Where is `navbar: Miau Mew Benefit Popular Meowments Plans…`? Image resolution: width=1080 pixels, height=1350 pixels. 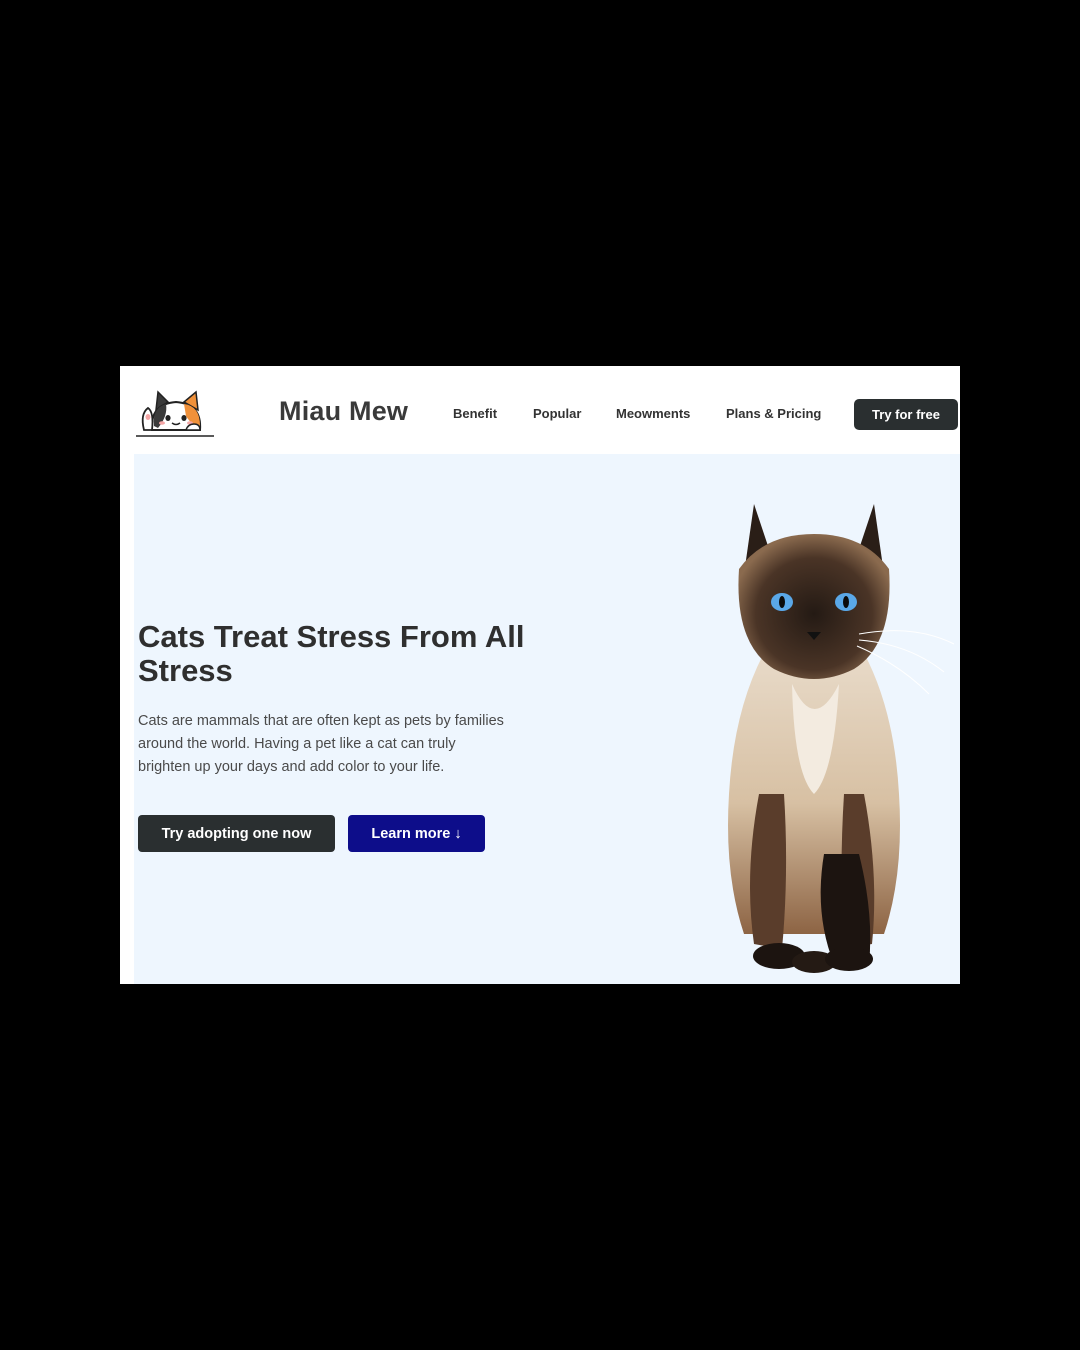
navbar: Miau Mew Benefit Popular Meowments Plans… is located at coordinates (540, 410).